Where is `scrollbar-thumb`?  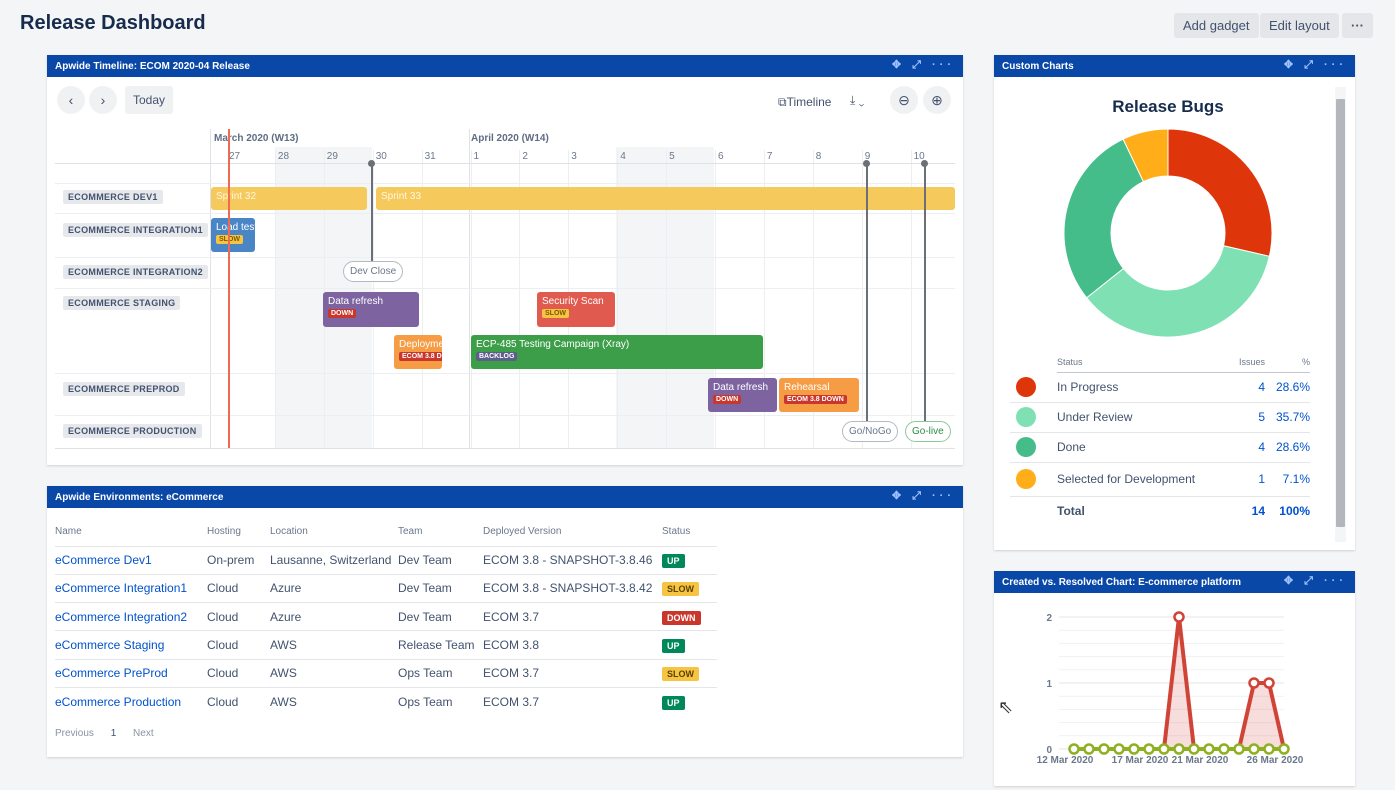 scrollbar-thumb is located at coordinates (1340, 313).